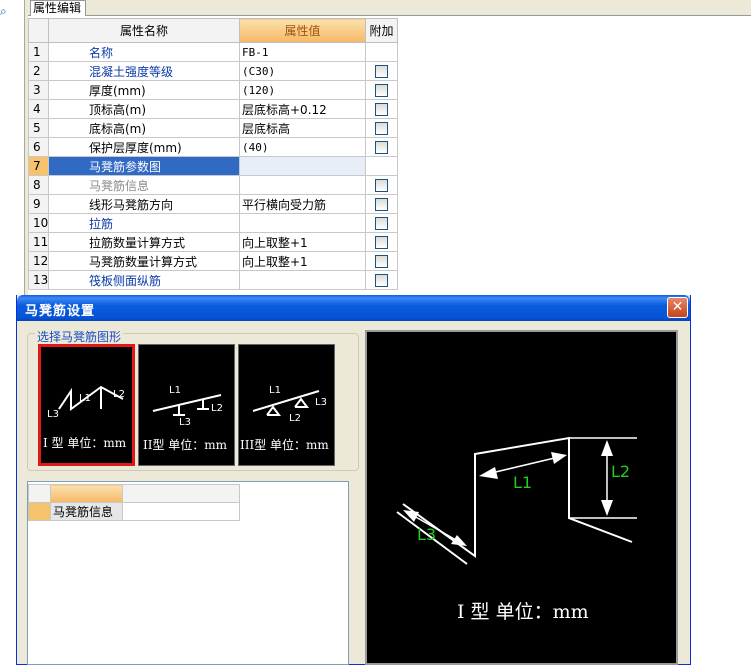  What do you see at coordinates (144, 204) in the screenshot?
I see `property-name: 线形马凳筋方向` at bounding box center [144, 204].